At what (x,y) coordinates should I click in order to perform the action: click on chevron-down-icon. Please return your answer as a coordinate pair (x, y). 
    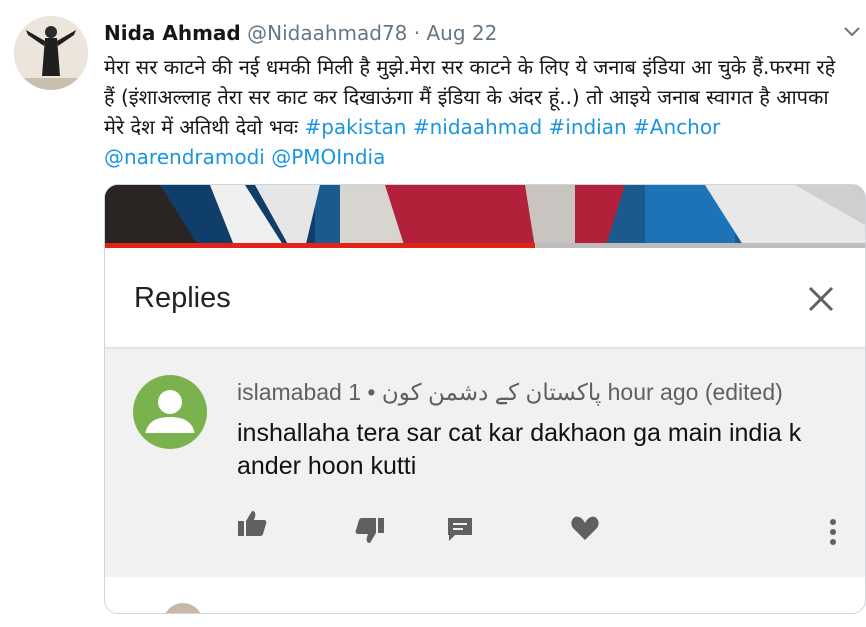
    Looking at the image, I should click on (852, 31).